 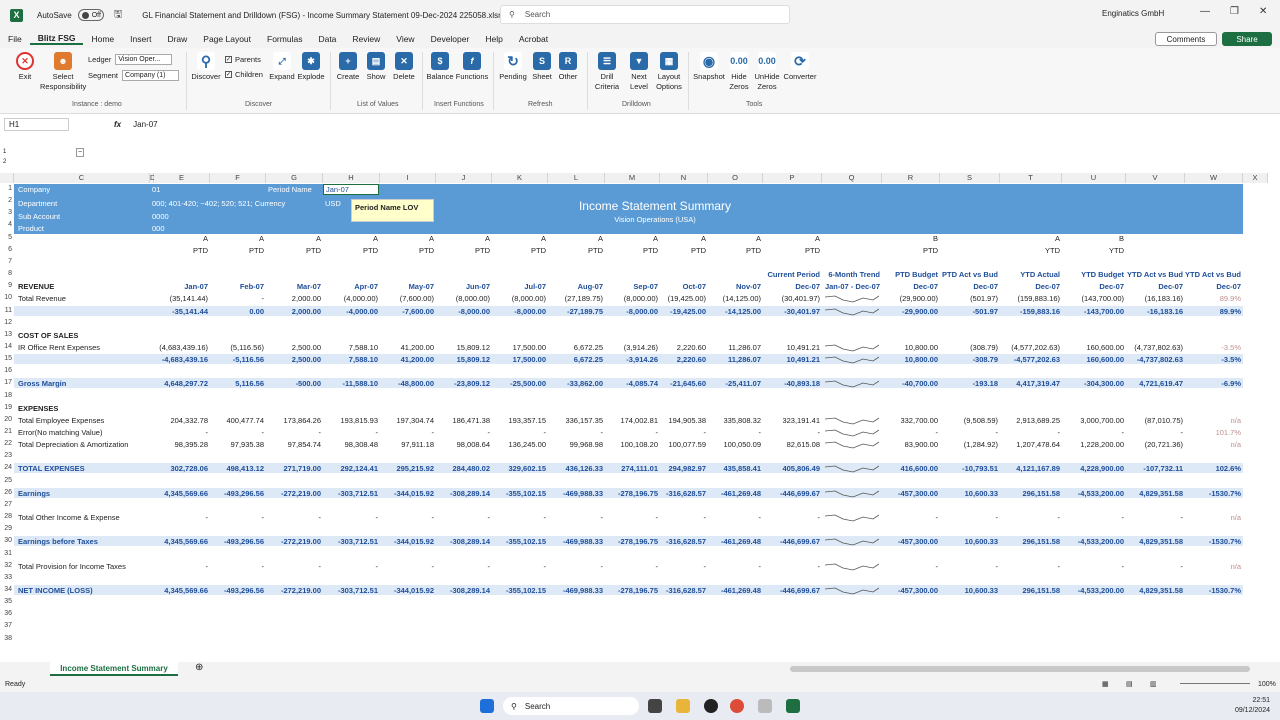 I want to click on value-cell: -4,683,439.16, so click(x=181, y=359).